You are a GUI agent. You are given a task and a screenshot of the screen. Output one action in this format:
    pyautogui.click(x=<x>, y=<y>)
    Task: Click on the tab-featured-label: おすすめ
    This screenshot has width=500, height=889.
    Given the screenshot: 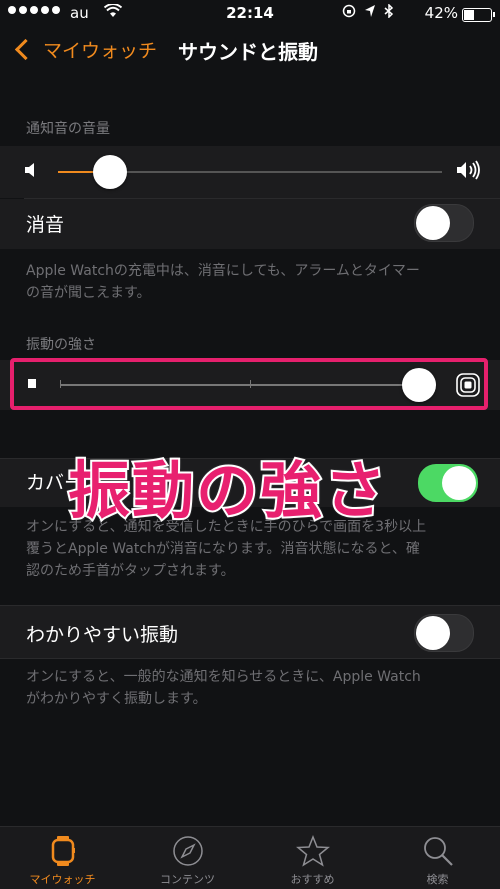 What is the action you would take?
    pyautogui.click(x=312, y=879)
    